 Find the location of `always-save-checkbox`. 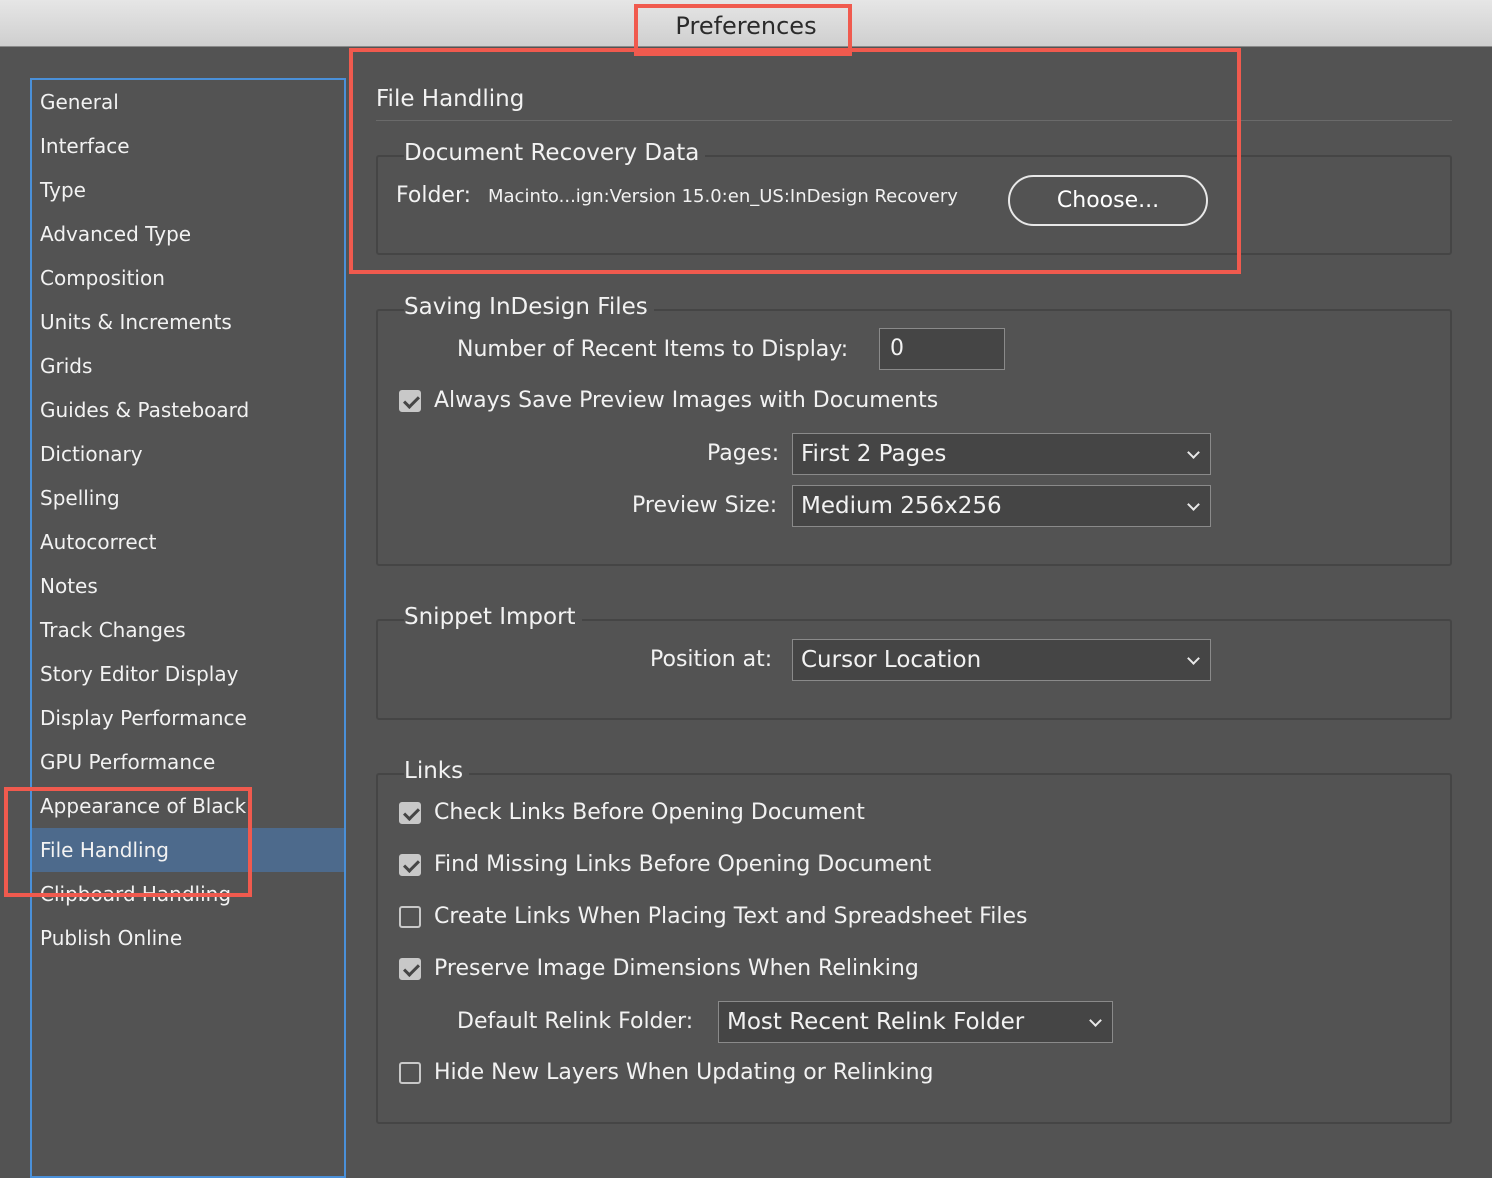

always-save-checkbox is located at coordinates (410, 401).